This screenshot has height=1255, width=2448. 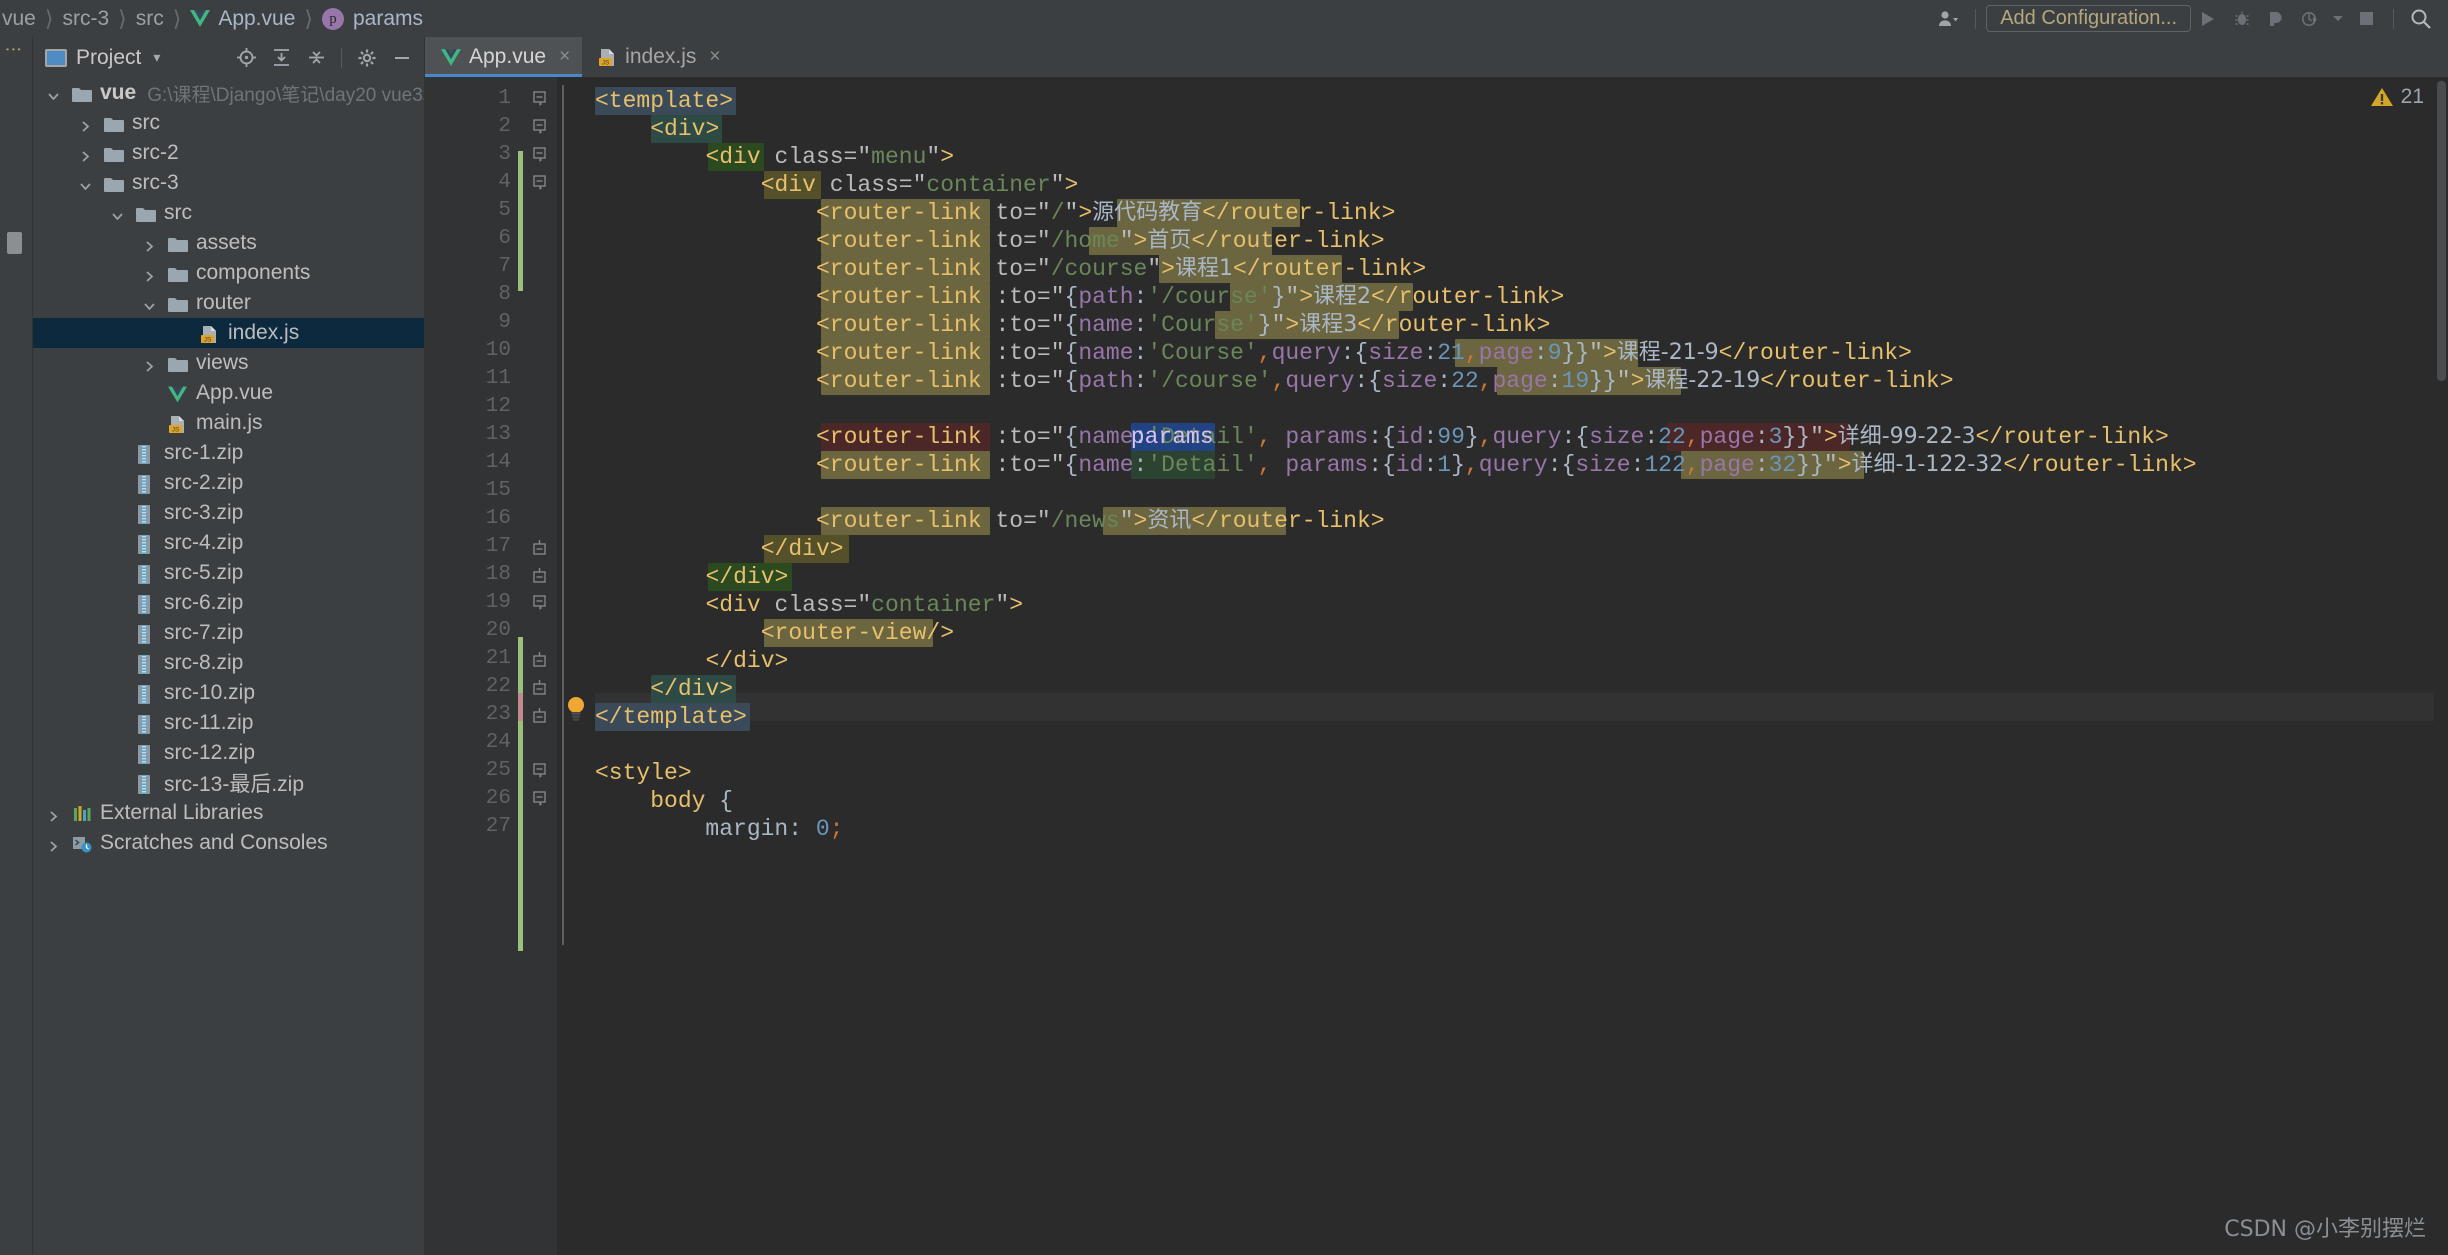 I want to click on code-line: <template>, so click(x=664, y=101).